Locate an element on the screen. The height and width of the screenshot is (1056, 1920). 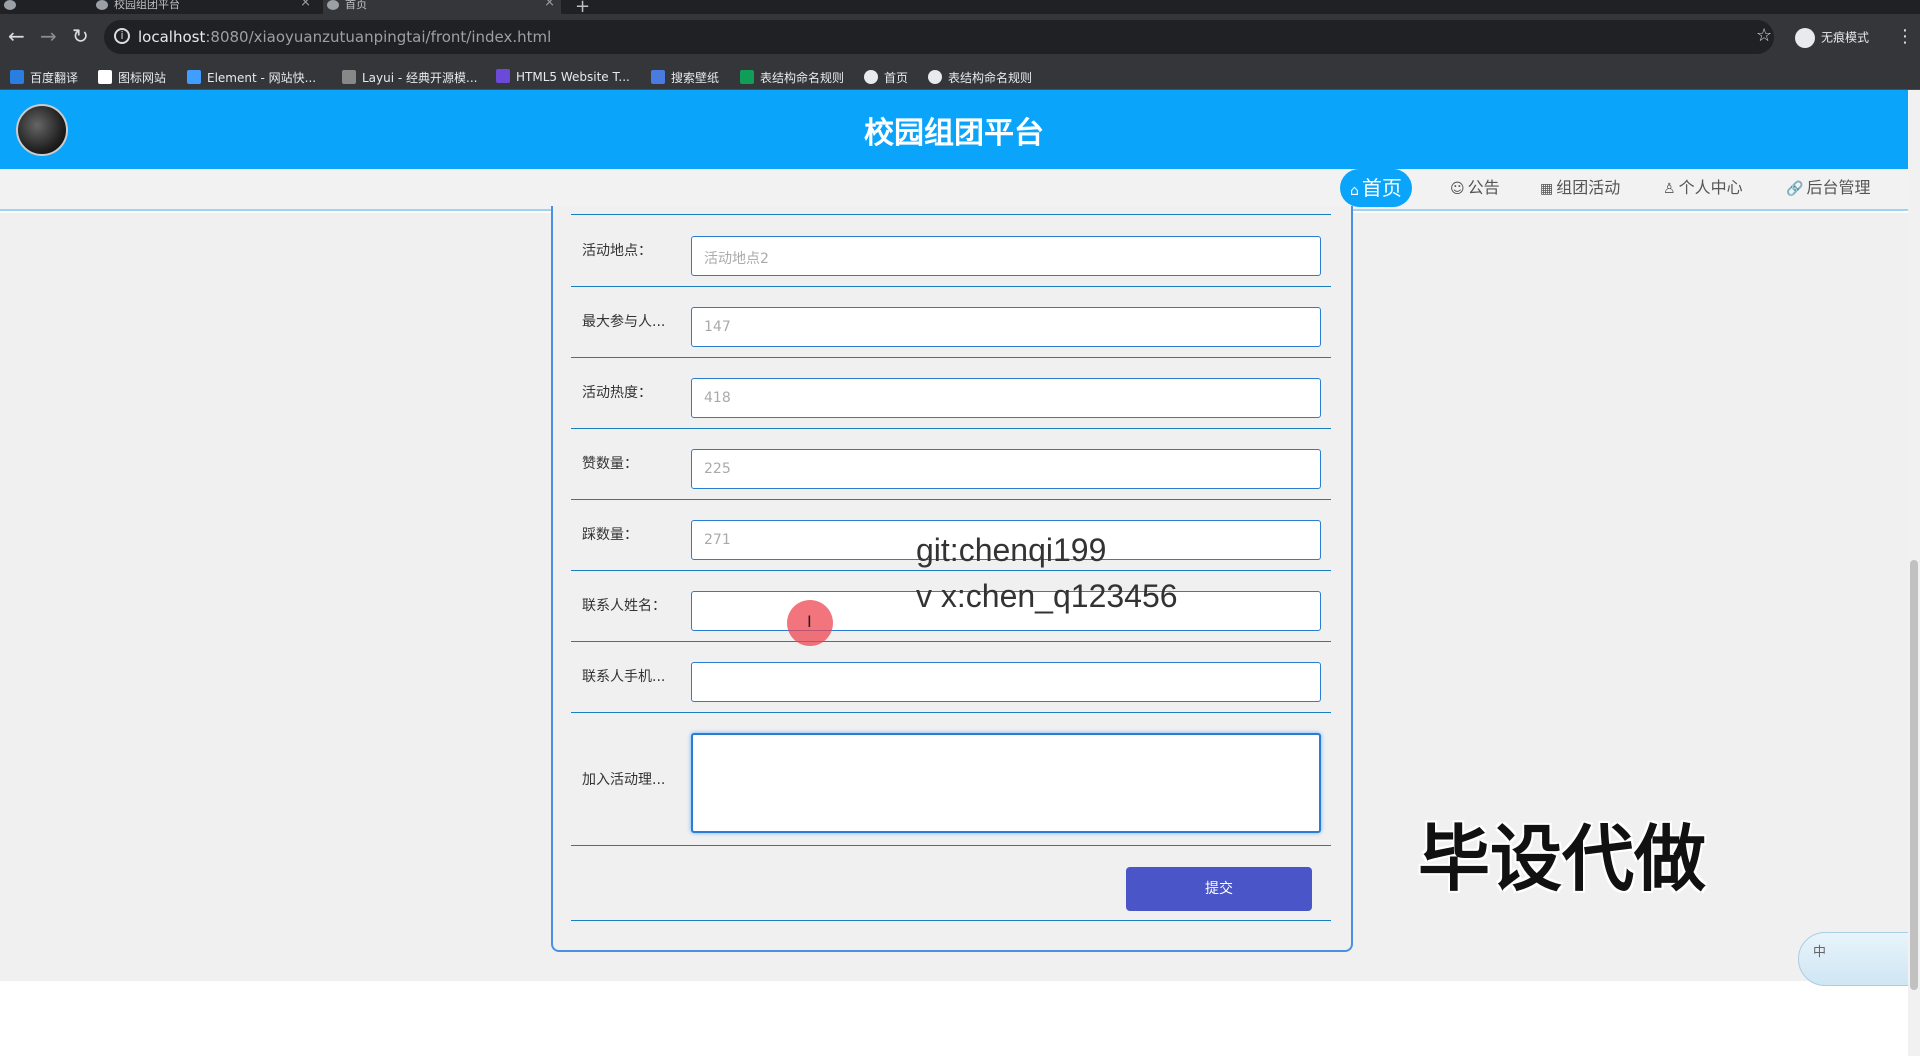
site-header: 校园组团平台 is located at coordinates (954, 129).